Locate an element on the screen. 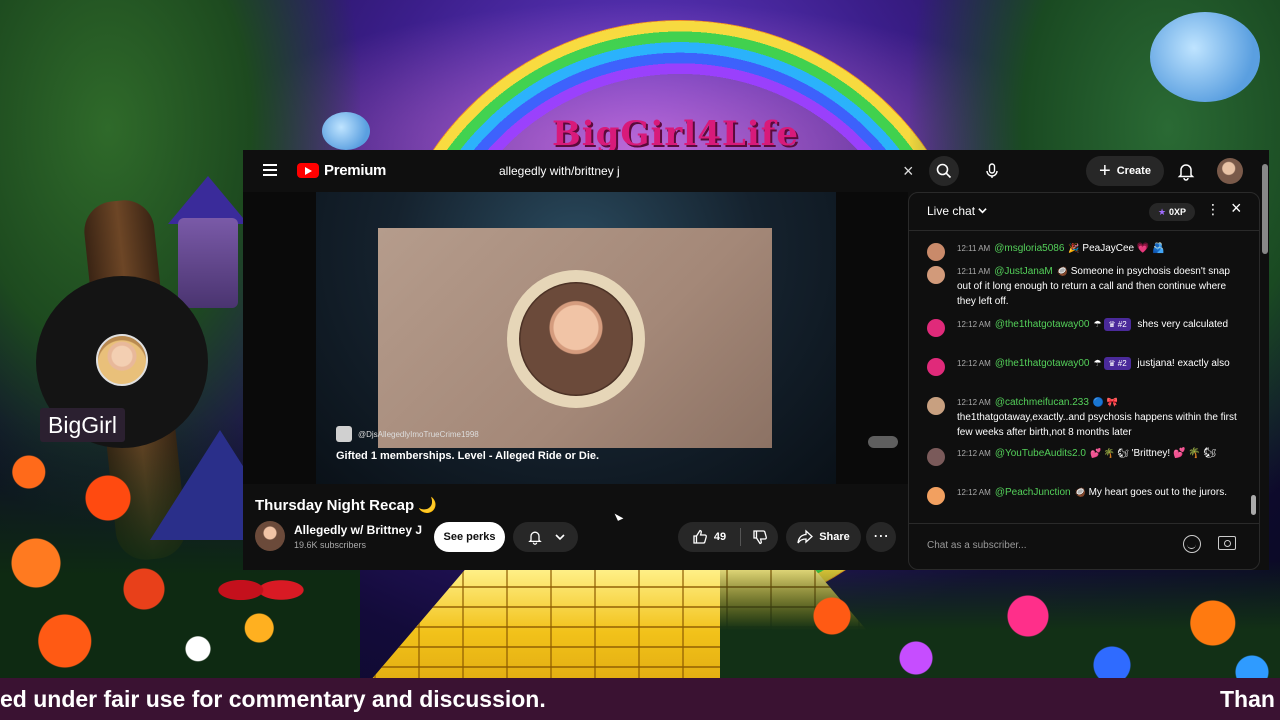  chat-emoji: 🔵 🎀 is located at coordinates (1105, 402).